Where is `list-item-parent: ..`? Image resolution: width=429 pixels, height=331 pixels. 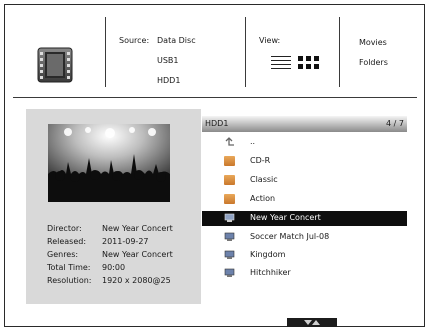
list-item-parent: .. is located at coordinates (304, 142).